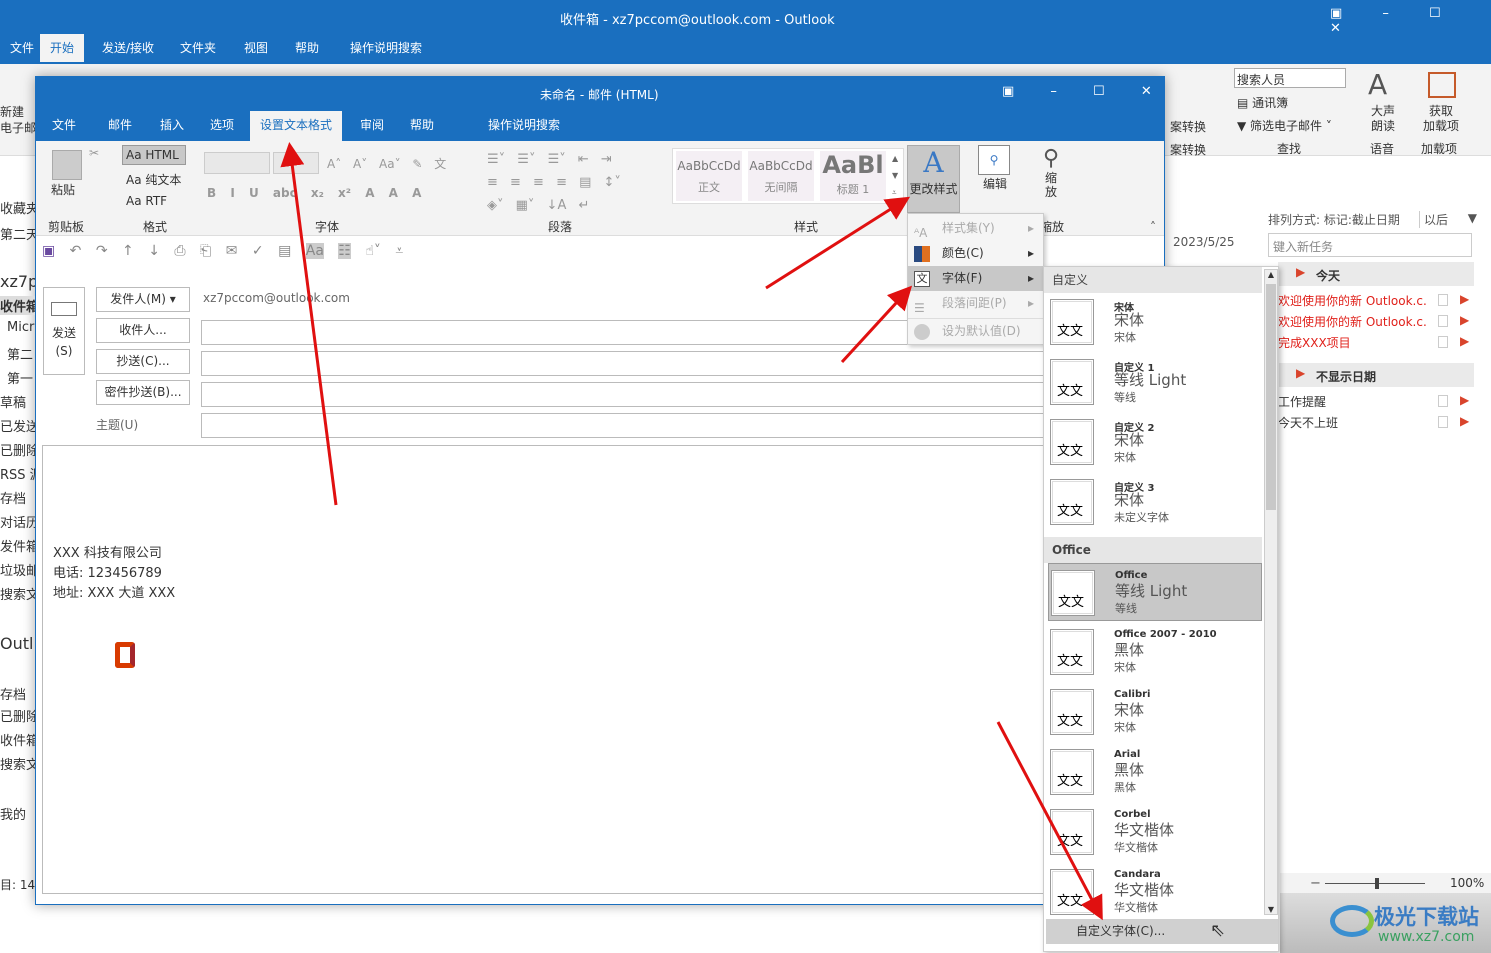  I want to click on arrow-to-customize, so click(1049, 821).